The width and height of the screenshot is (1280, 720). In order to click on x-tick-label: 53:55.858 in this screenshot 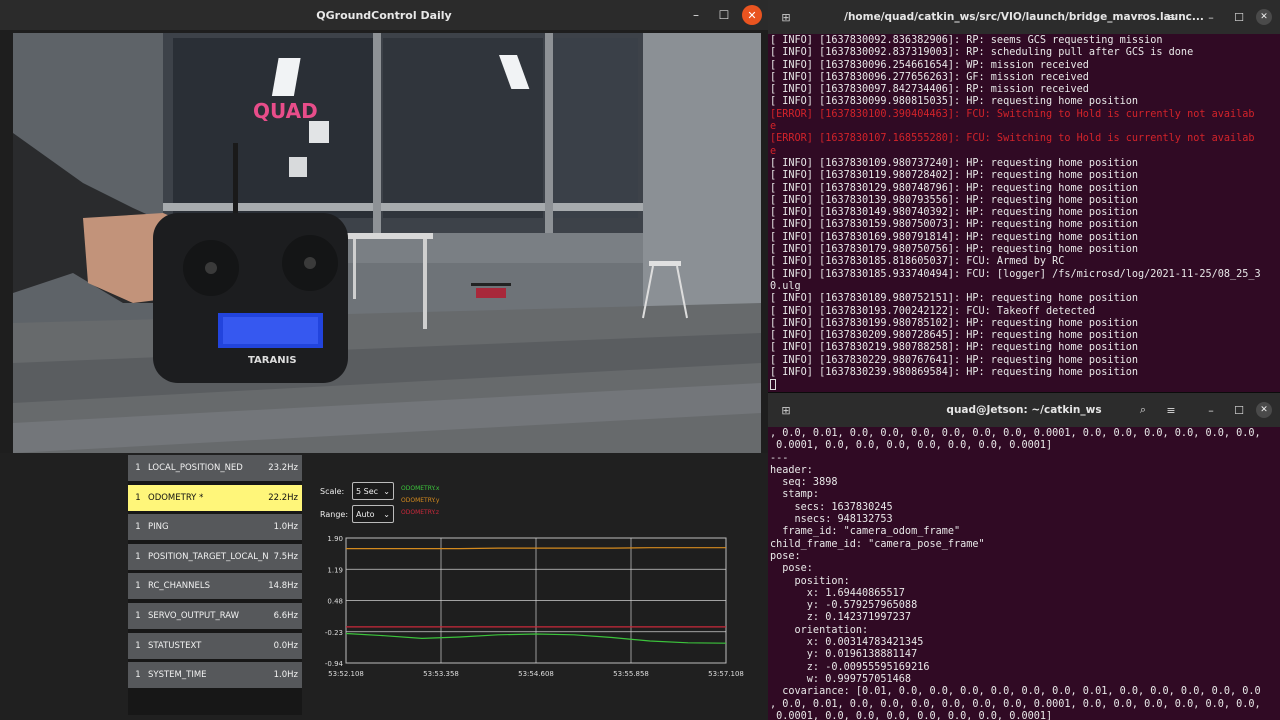, I will do `click(631, 674)`.